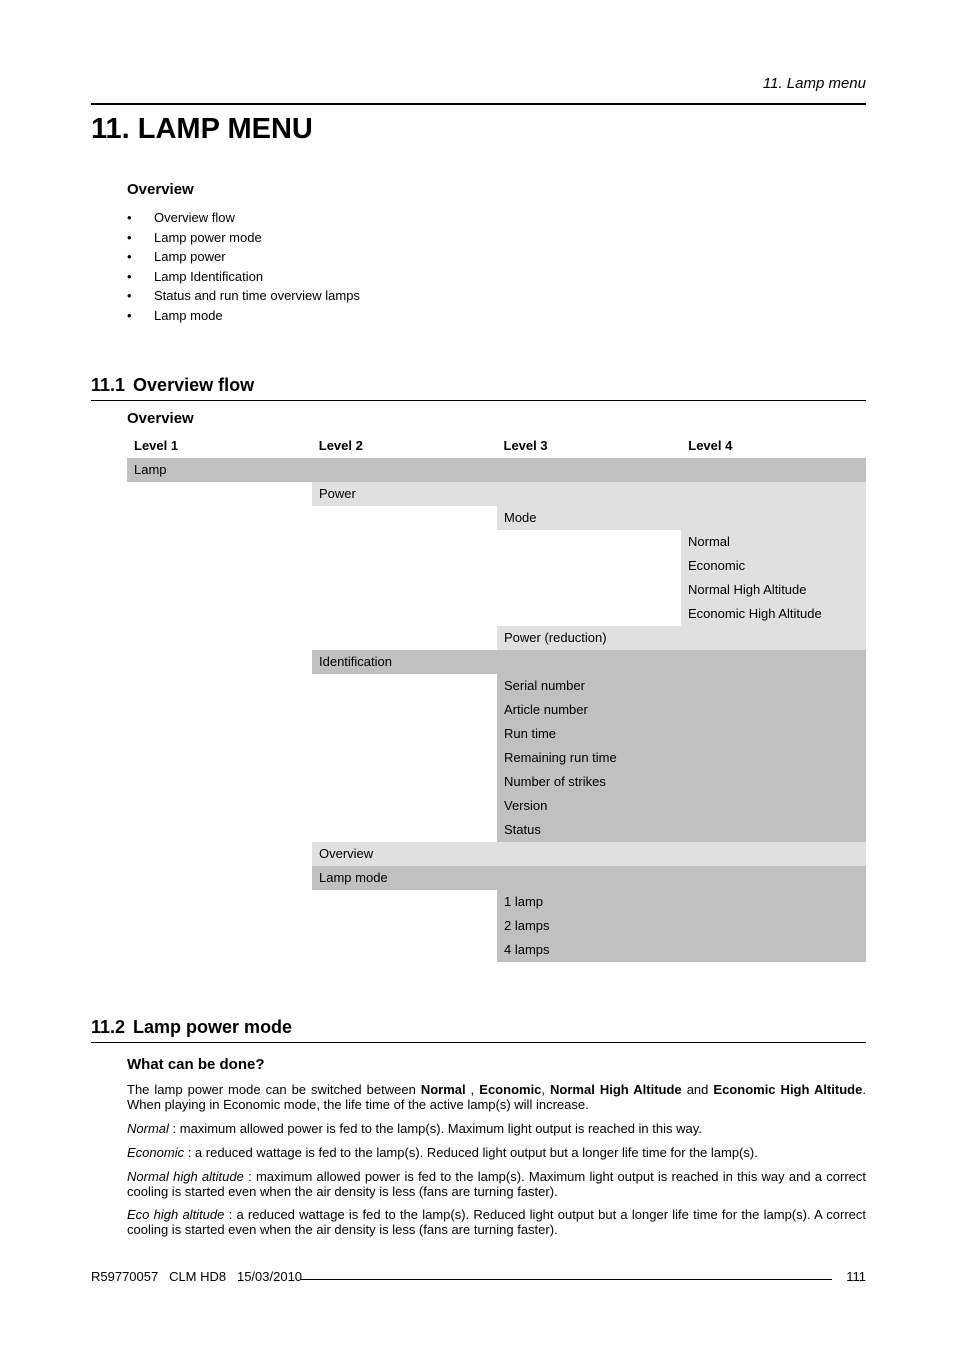  What do you see at coordinates (443, 1089) in the screenshot?
I see `mode-normal: Normal` at bounding box center [443, 1089].